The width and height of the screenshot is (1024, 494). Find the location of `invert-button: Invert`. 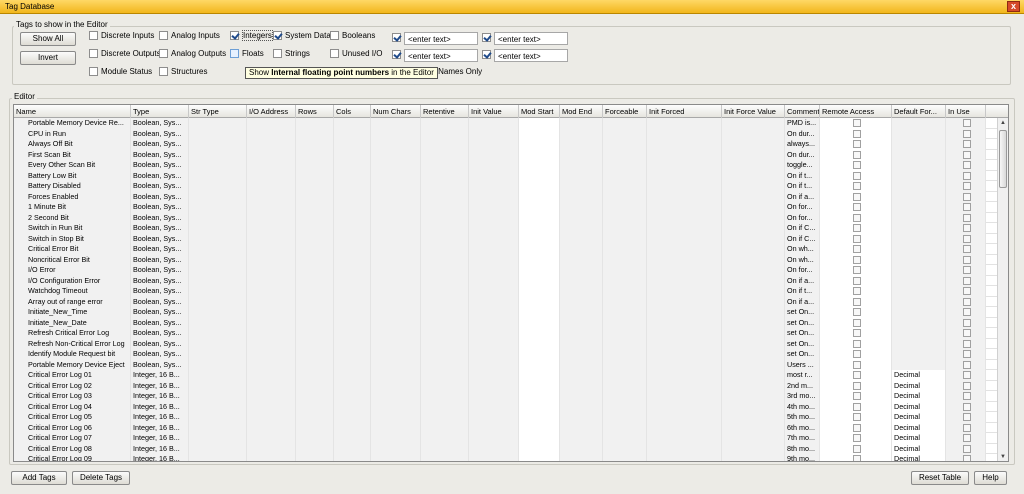

invert-button: Invert is located at coordinates (48, 58).